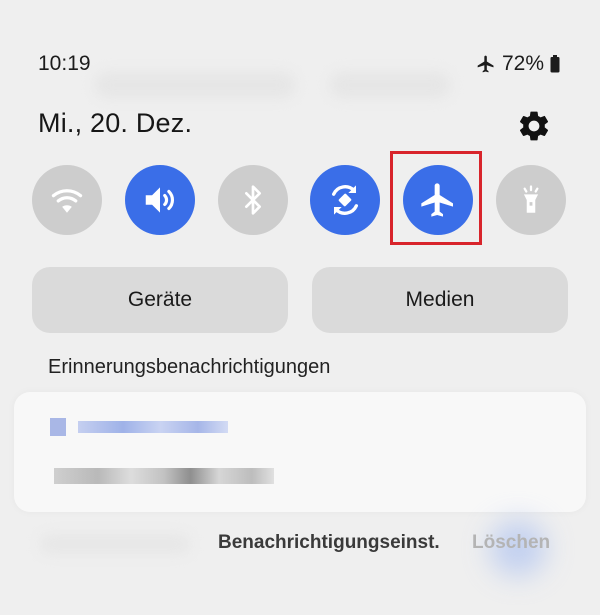 This screenshot has width=600, height=615. Describe the element at coordinates (511, 543) in the screenshot. I see `clear-notifications-button: Löschen` at that location.